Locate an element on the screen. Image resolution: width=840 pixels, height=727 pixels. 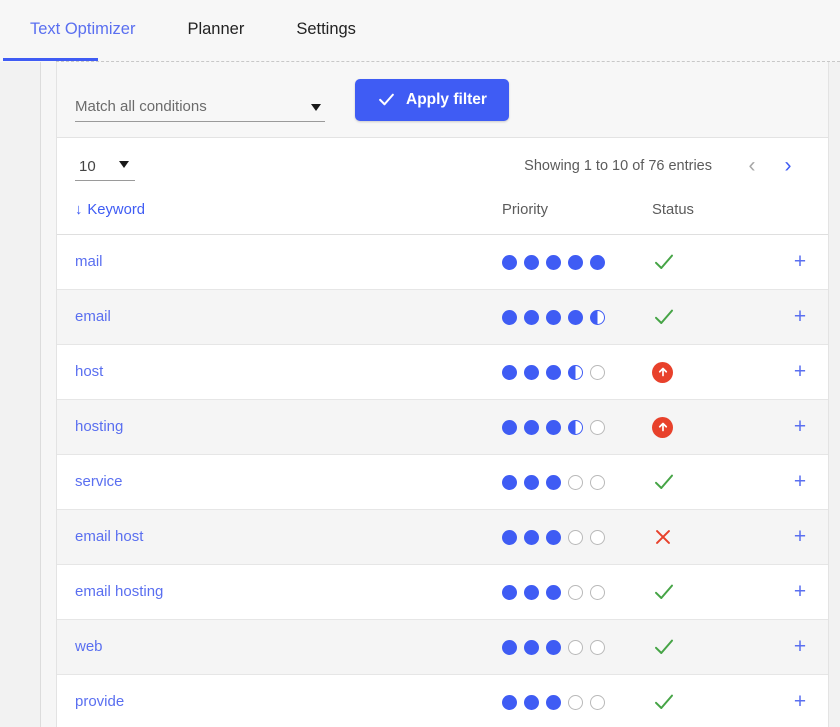
chevron-down-icon is located at coordinates (316, 107).